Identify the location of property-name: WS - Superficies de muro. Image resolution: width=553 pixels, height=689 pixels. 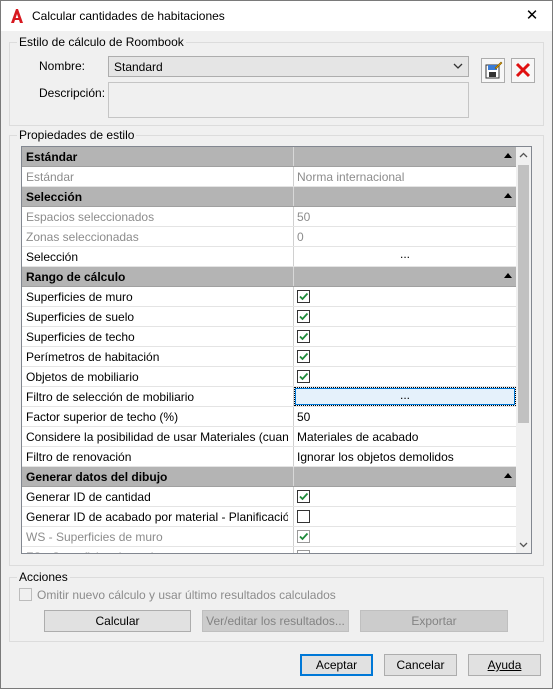
(94, 537).